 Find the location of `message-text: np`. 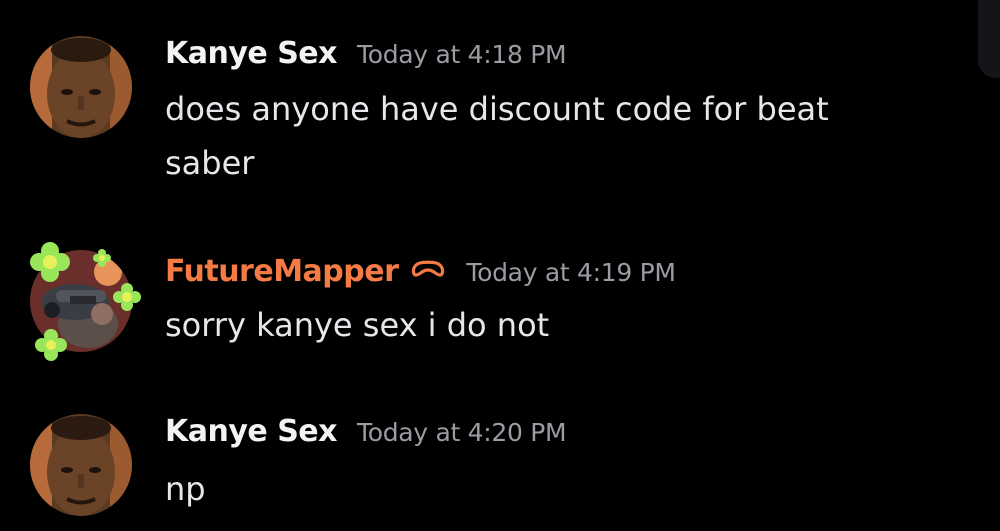

message-text: np is located at coordinates (185, 489).